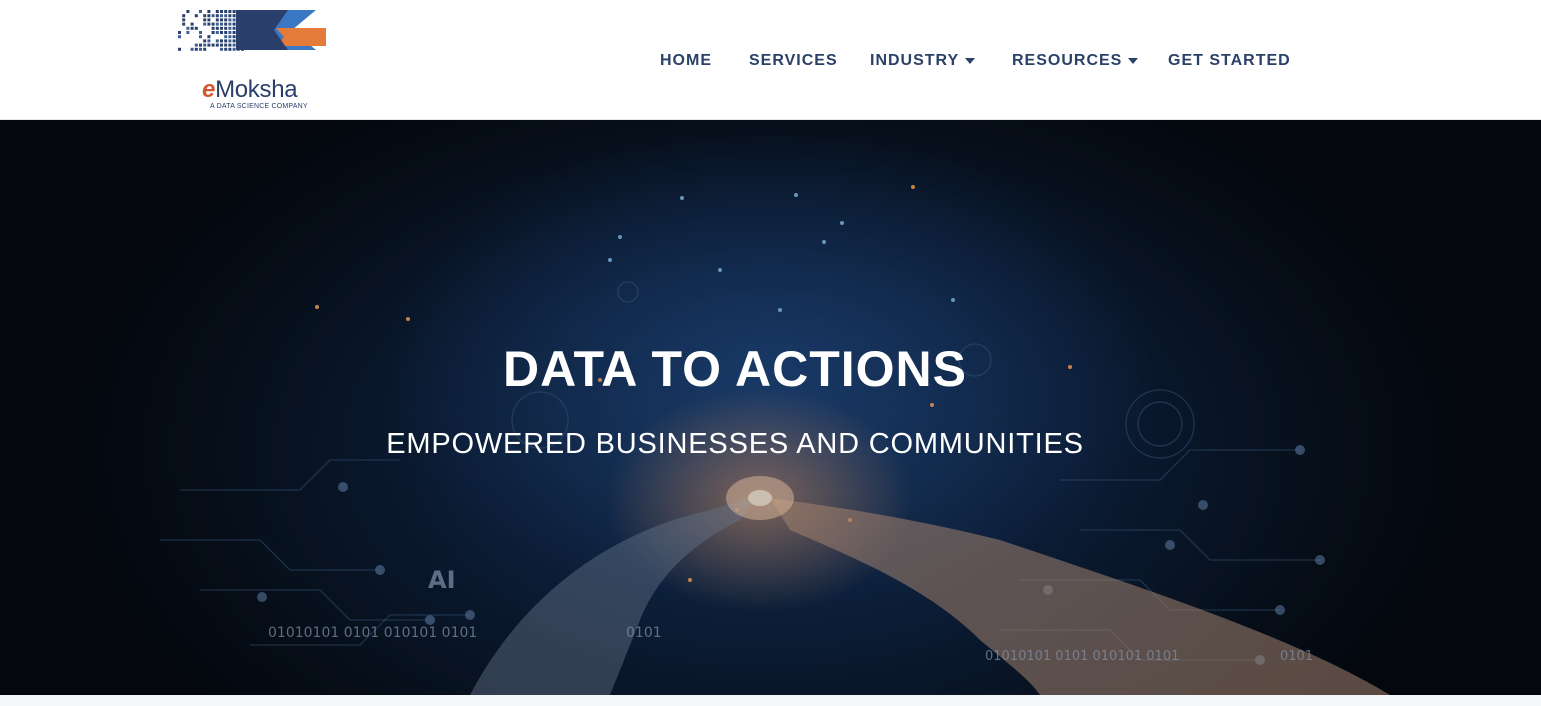  What do you see at coordinates (250, 89) in the screenshot?
I see `logo-wordmark: eMoksha` at bounding box center [250, 89].